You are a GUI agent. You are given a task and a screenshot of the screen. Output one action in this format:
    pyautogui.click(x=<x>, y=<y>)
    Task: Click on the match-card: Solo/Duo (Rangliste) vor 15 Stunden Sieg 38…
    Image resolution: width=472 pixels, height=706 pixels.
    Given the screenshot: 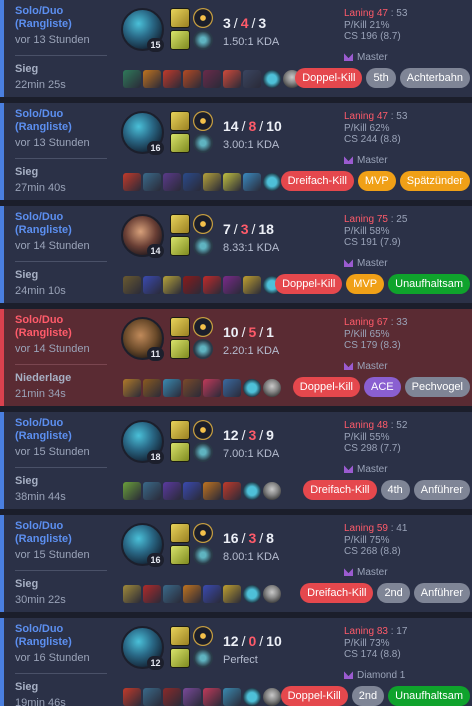 What is the action you would take?
    pyautogui.click(x=236, y=460)
    